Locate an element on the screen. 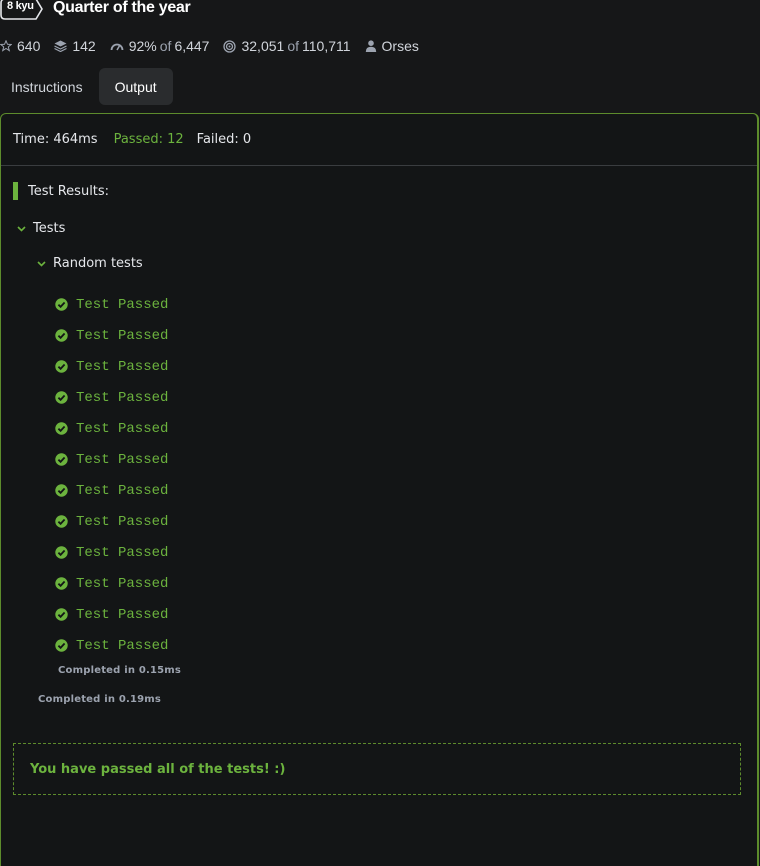 This screenshot has height=866, width=760. kata-title: Quarter of the year is located at coordinates (122, 8).